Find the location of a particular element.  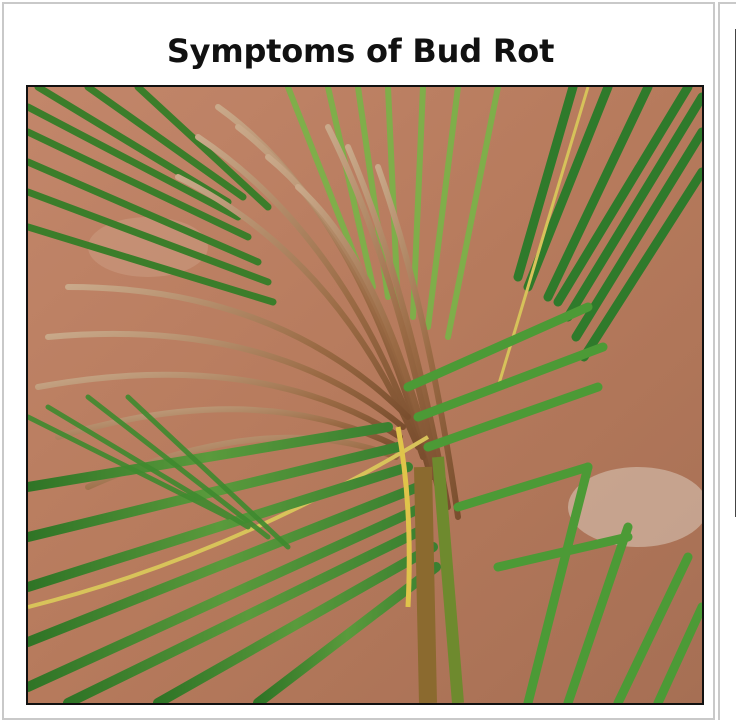

soil-patch is located at coordinates (148, 247).